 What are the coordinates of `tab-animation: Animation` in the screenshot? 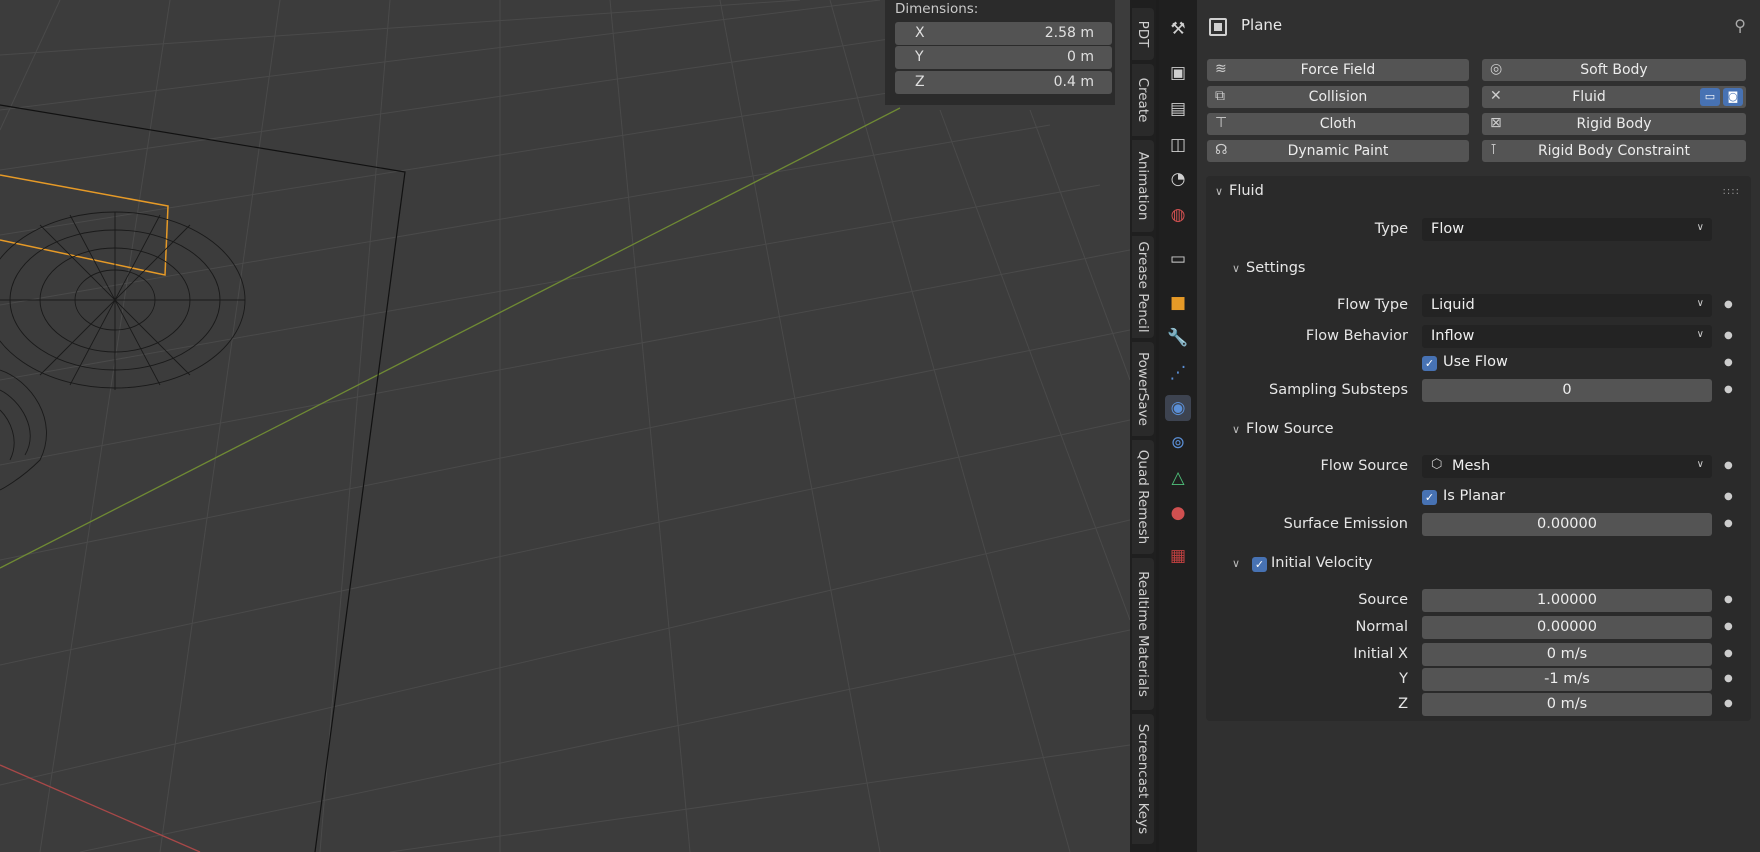 It's located at (1143, 186).